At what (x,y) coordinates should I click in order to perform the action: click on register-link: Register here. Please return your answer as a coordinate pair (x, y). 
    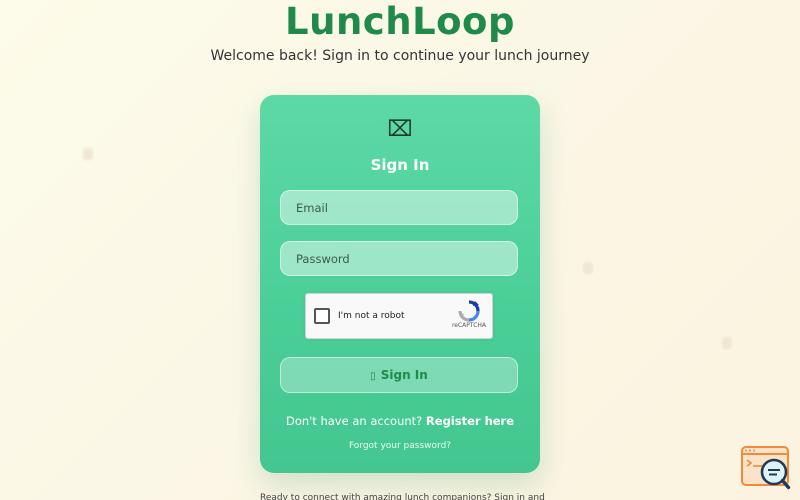
    Looking at the image, I should click on (470, 421).